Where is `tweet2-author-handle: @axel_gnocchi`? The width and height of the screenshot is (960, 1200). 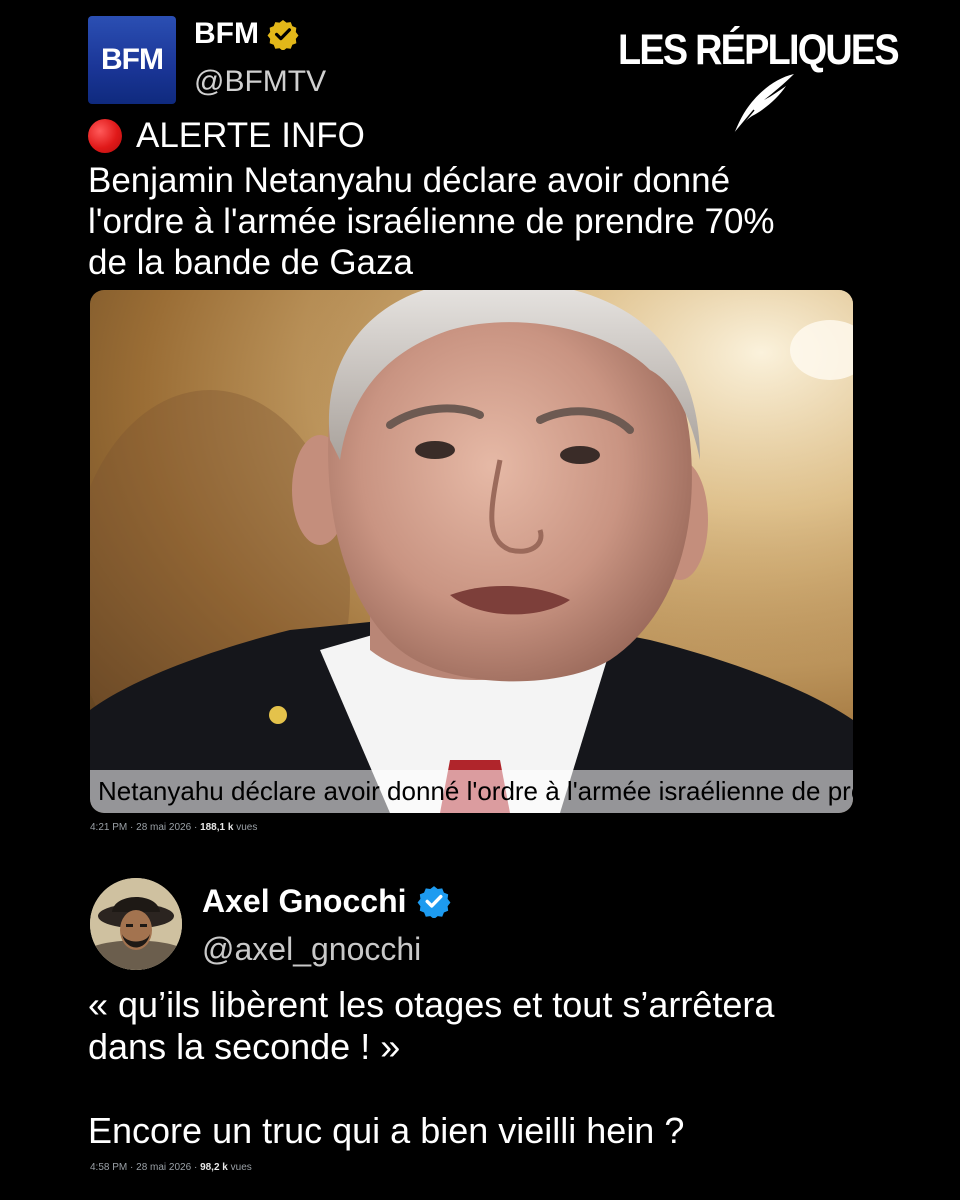 tweet2-author-handle: @axel_gnocchi is located at coordinates (311, 949).